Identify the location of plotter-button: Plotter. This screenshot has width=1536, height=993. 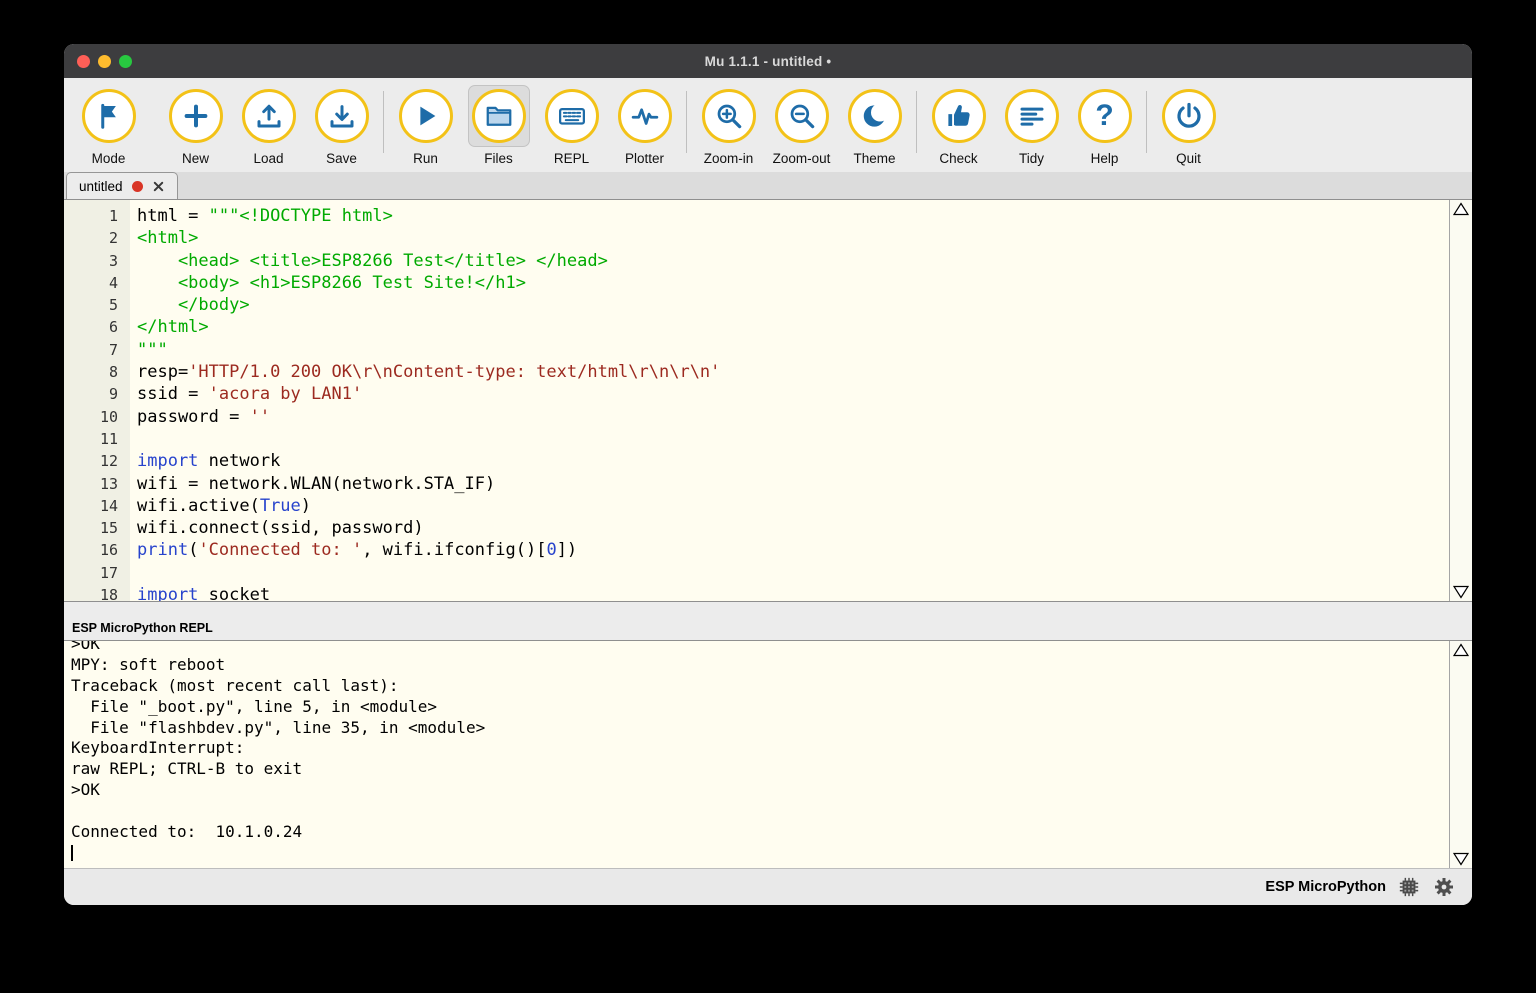
(644, 125).